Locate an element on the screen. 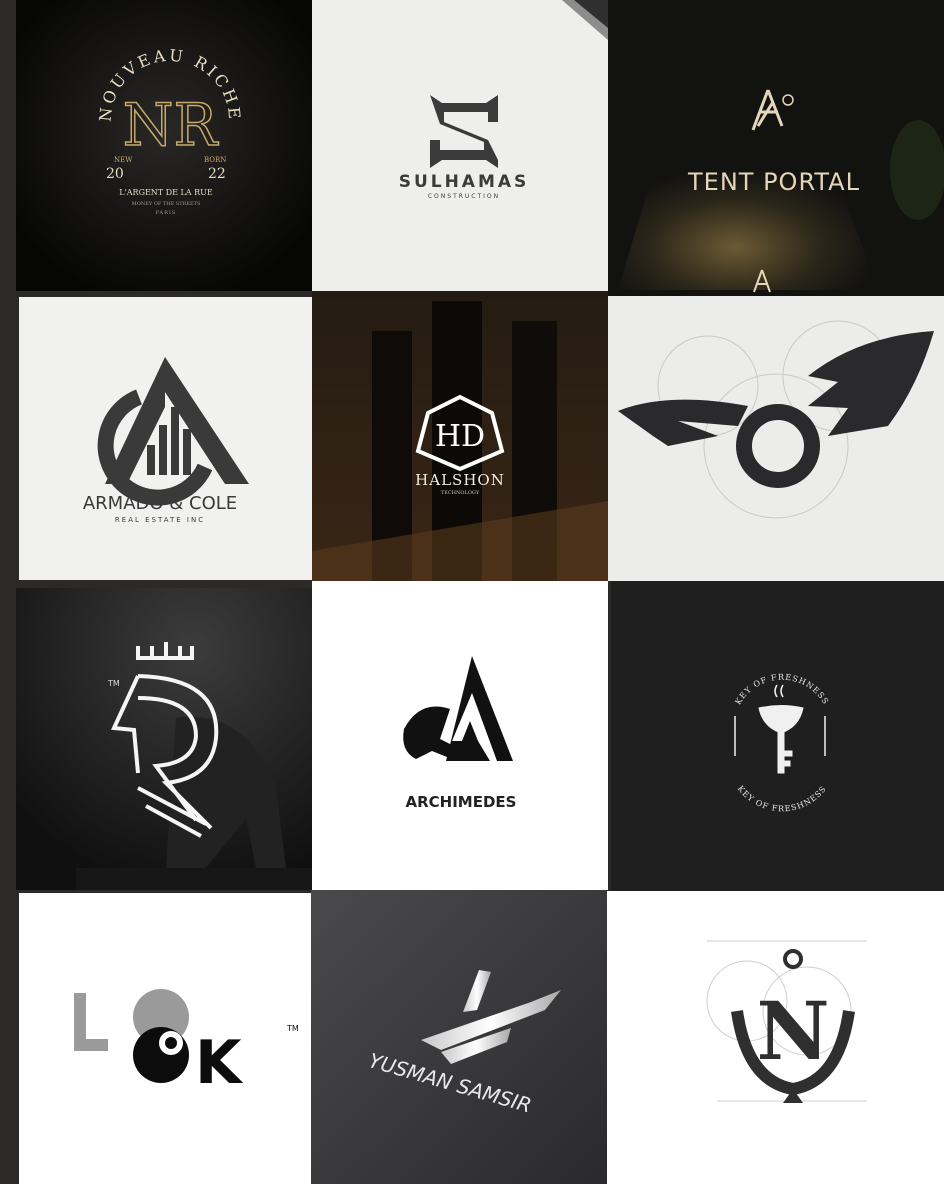  logo-tile-key-of-freshness: KEY OF FRESHNESS KEY OF FRESHNESS is located at coordinates (777, 736).